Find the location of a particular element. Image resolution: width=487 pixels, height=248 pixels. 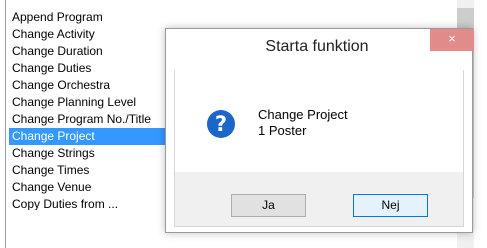

no-button: Nej is located at coordinates (390, 205).